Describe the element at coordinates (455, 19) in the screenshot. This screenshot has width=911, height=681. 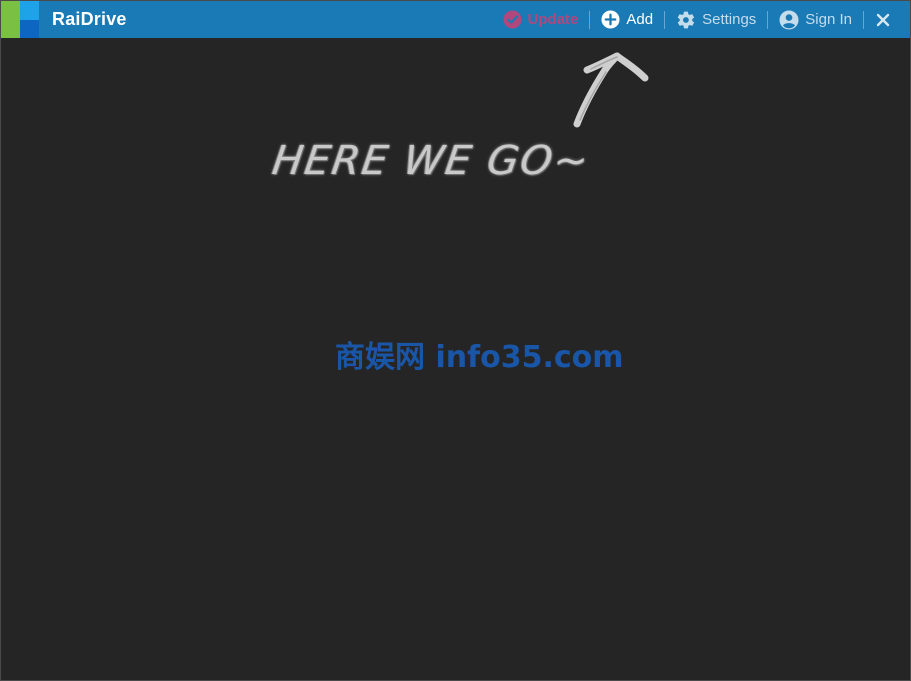
I see `title-bar: RaiDrive Update Add Settings Sign In` at that location.